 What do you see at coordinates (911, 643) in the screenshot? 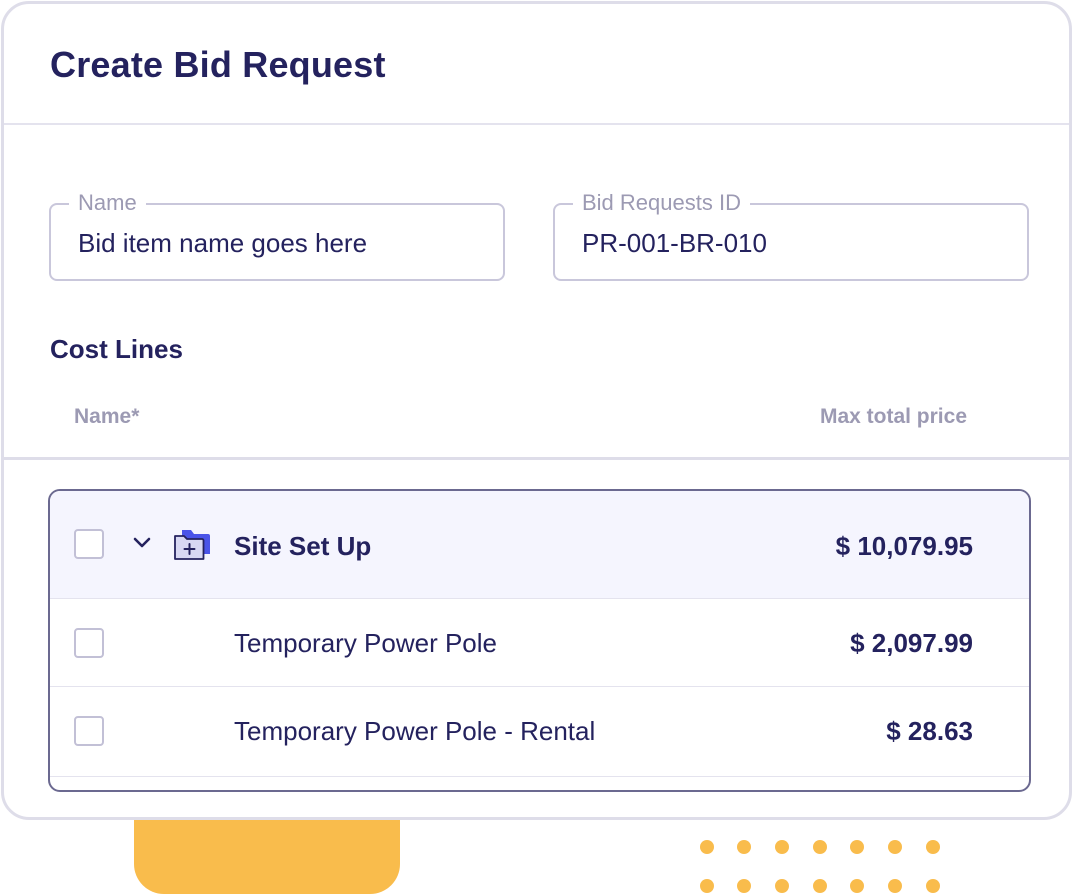
I see `cost-line-price: $ 2,097.99` at bounding box center [911, 643].